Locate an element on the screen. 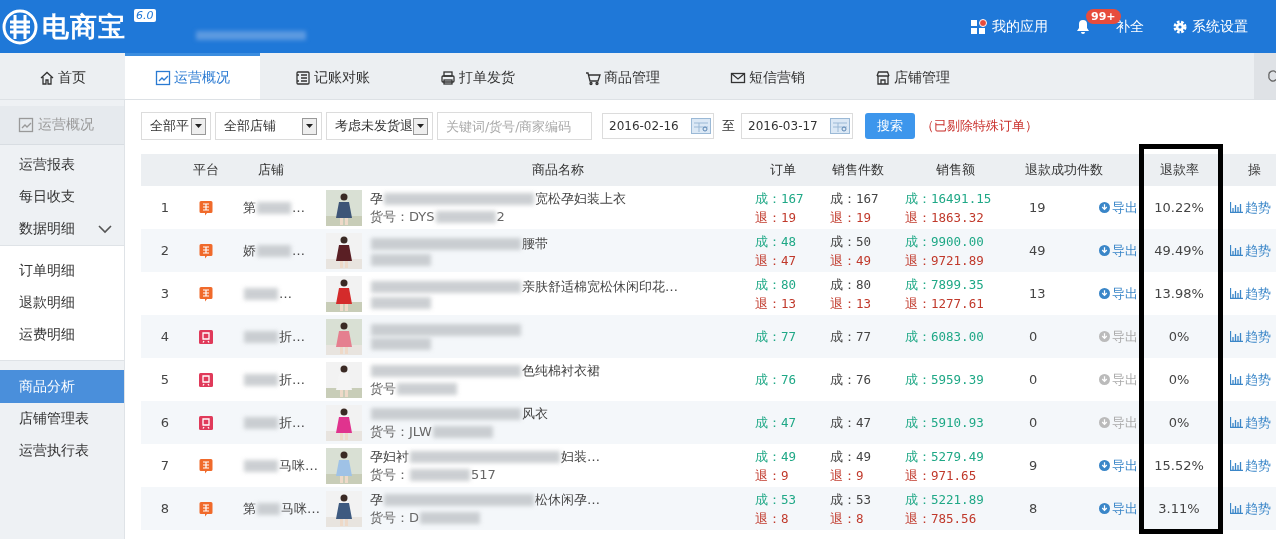 The image size is (1276, 539). store-icon is located at coordinates (883, 77).